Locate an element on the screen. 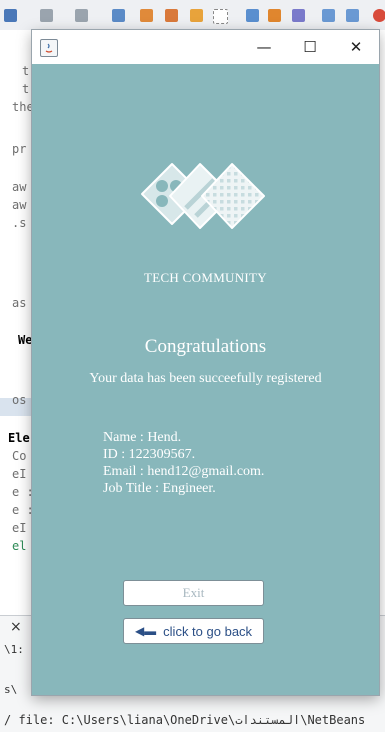 The width and height of the screenshot is (385, 732). code-line: as is located at coordinates (19, 303).